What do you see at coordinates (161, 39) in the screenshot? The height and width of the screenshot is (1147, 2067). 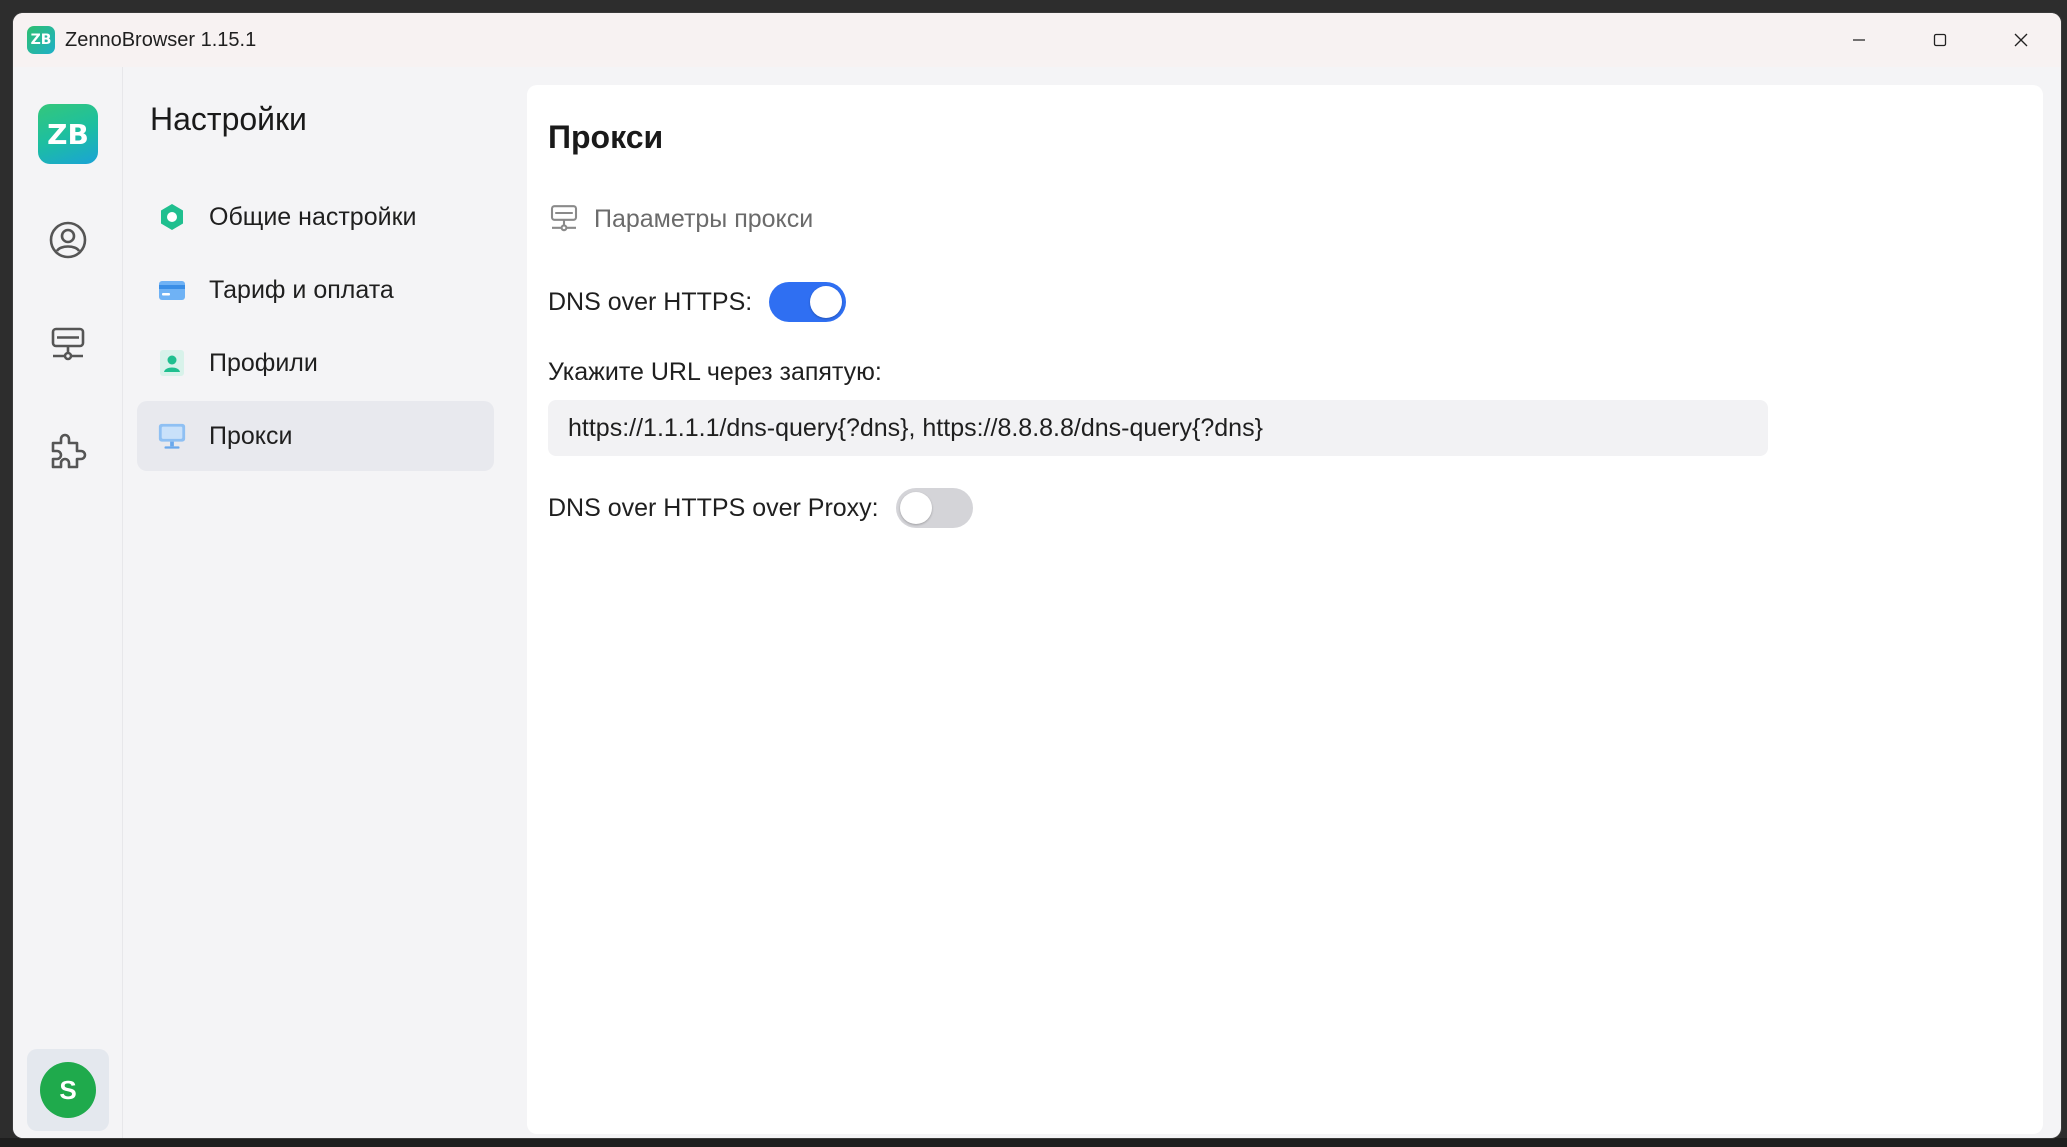 I see `window-title: ZennoBrowser 1.15.1` at bounding box center [161, 39].